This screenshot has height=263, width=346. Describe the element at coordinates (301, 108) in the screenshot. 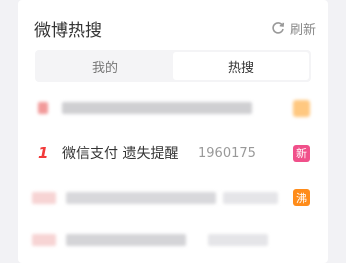

I see `blurred-badge` at that location.